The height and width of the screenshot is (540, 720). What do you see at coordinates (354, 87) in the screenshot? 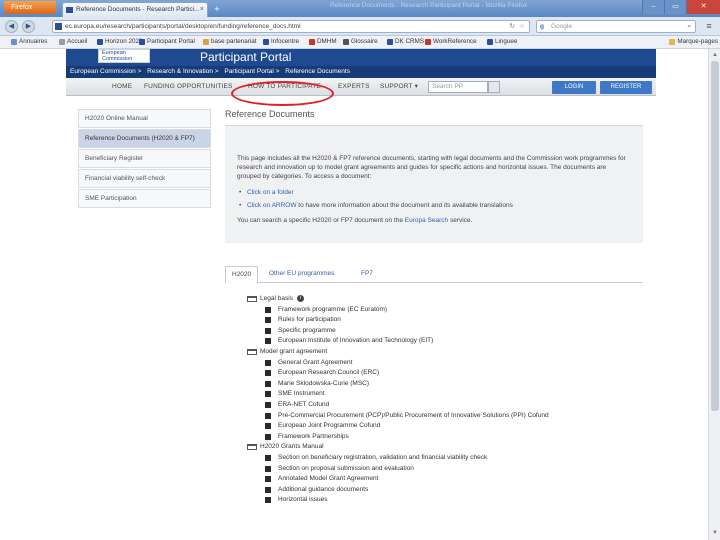
I see `nav-experts: EXPERTS` at bounding box center [354, 87].